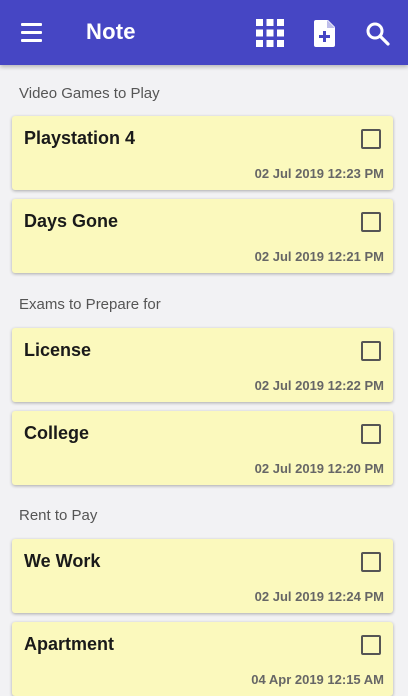 The image size is (408, 696). Describe the element at coordinates (202, 576) in the screenshot. I see `note-card: We Work 02 Jul 2019 12:24 PM` at that location.